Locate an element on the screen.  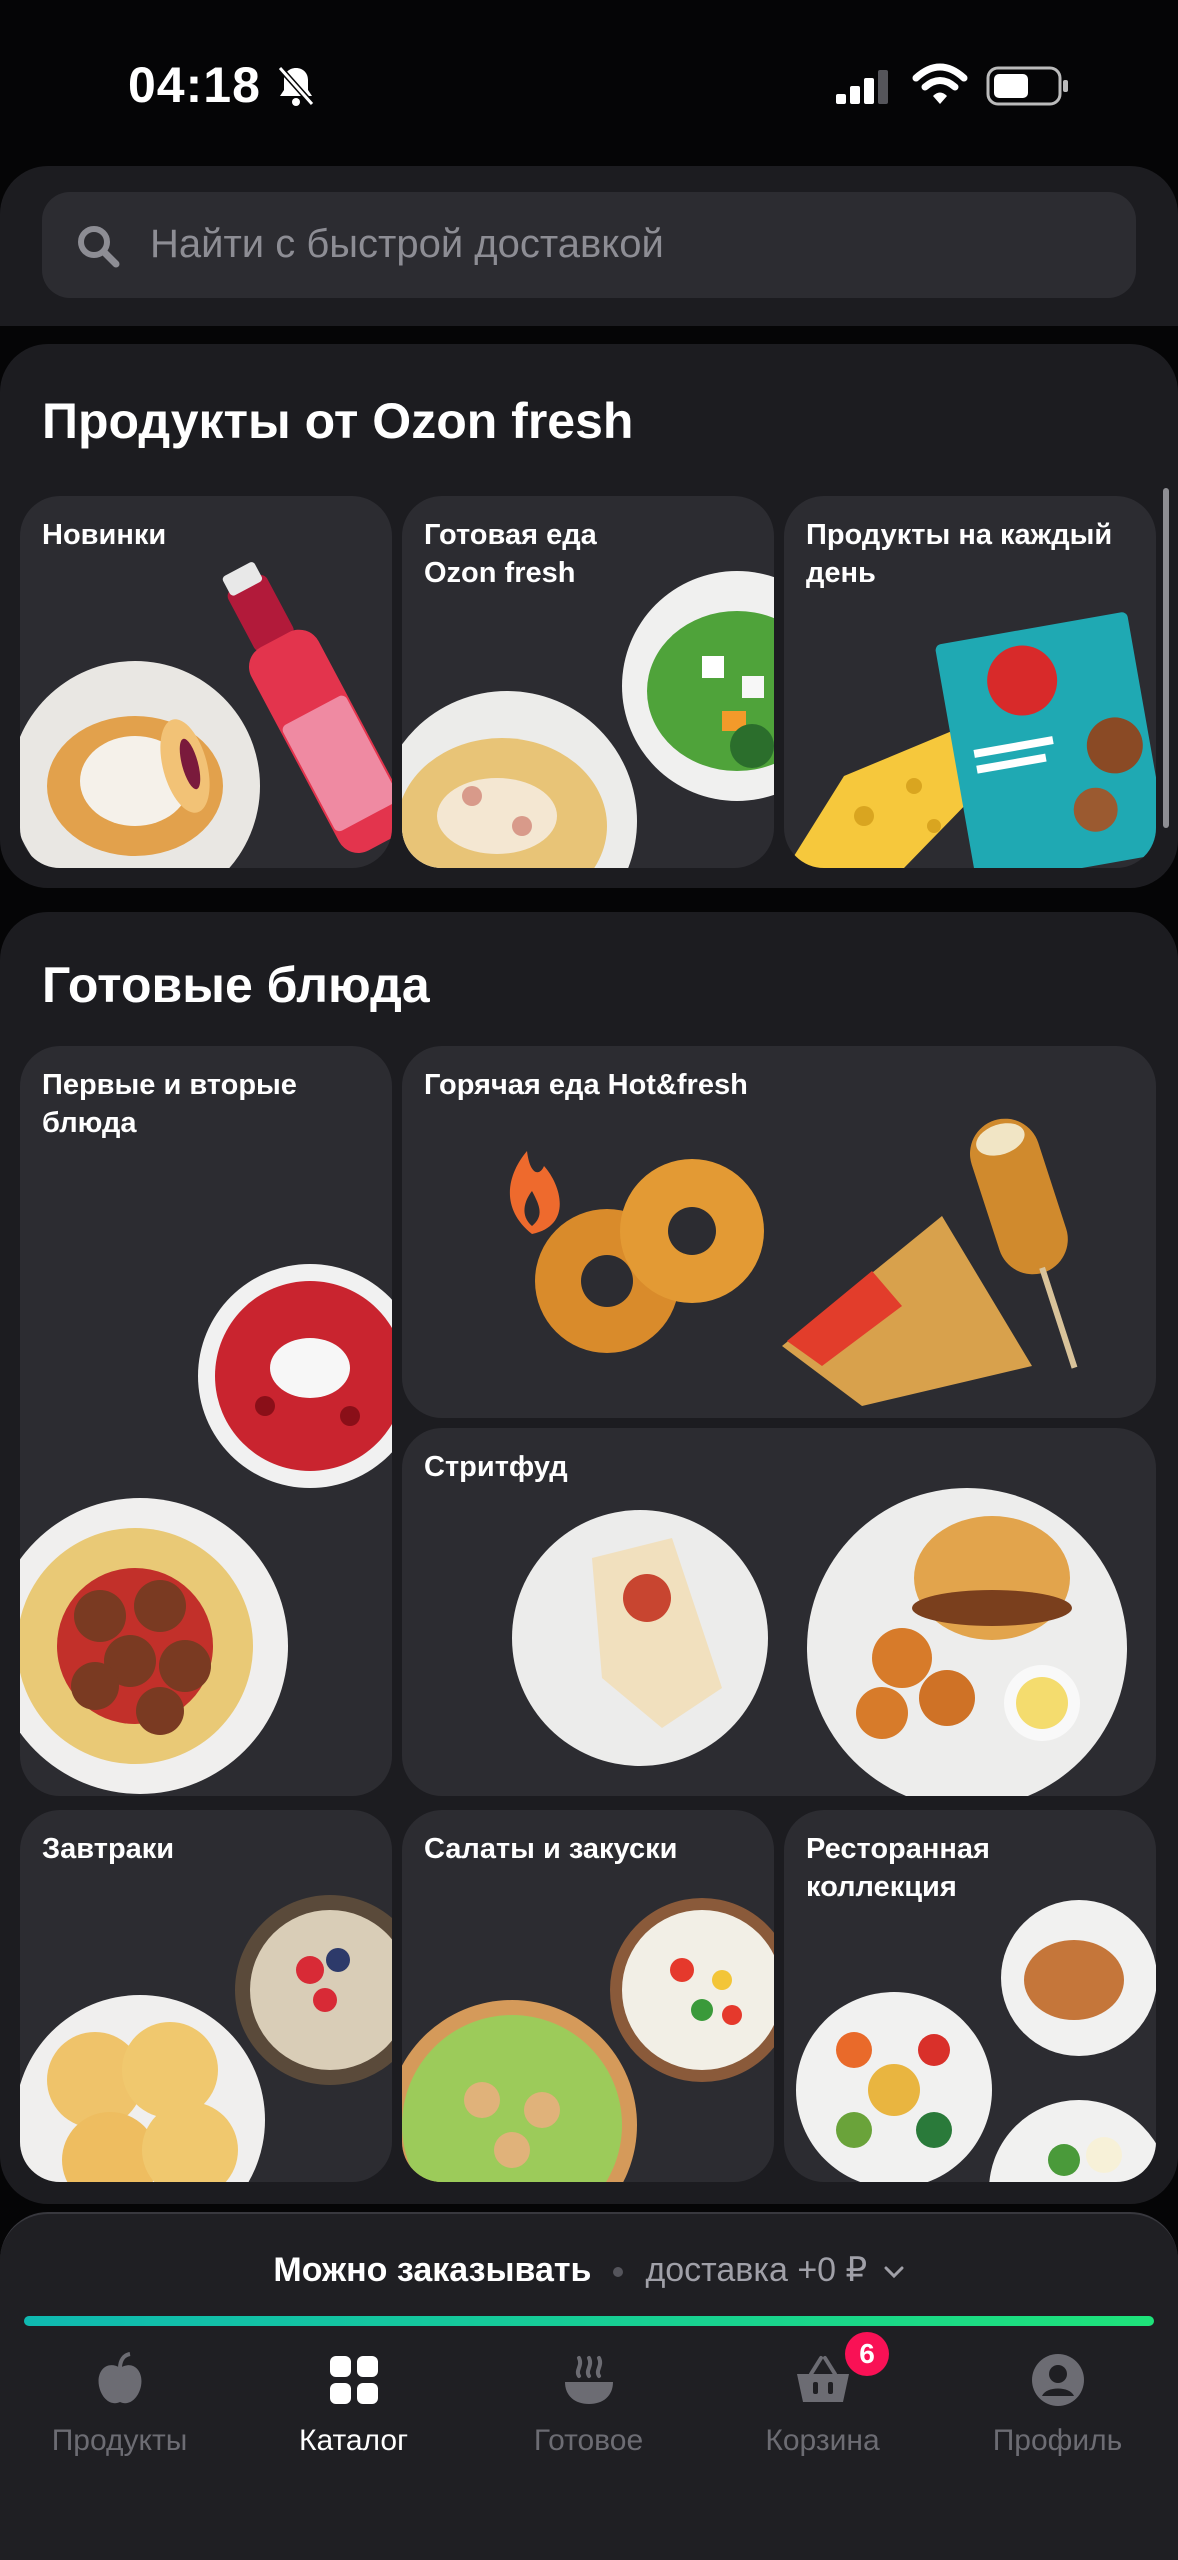
grid-icon is located at coordinates (354, 2380).